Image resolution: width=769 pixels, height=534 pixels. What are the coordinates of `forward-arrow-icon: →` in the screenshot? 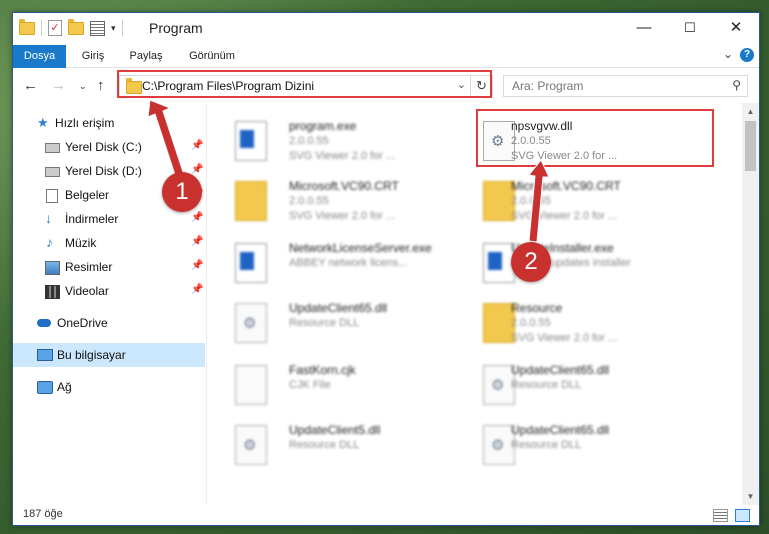 It's located at (58, 85).